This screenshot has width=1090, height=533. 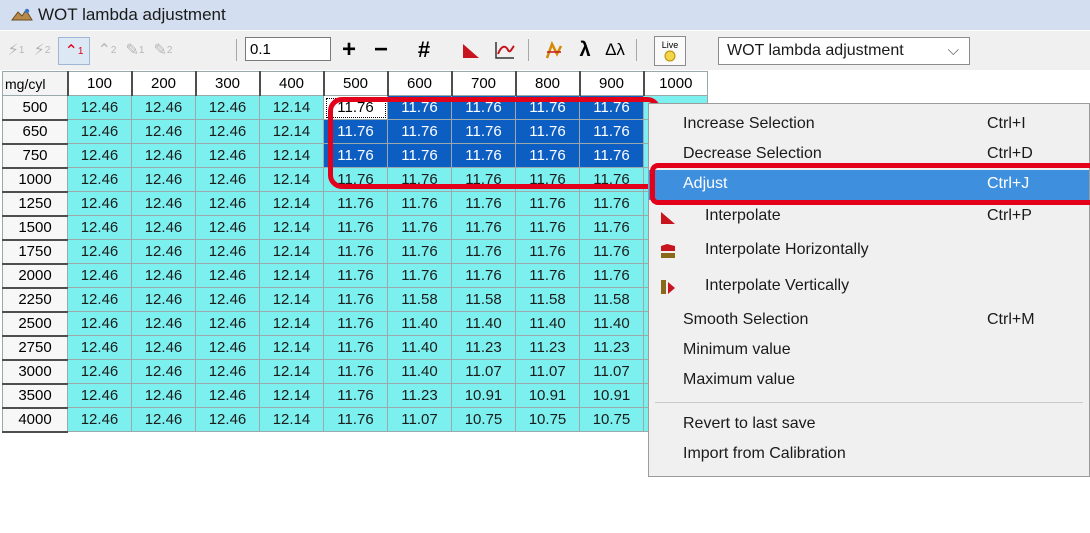 What do you see at coordinates (35, 348) in the screenshot?
I see `row-header: 2750` at bounding box center [35, 348].